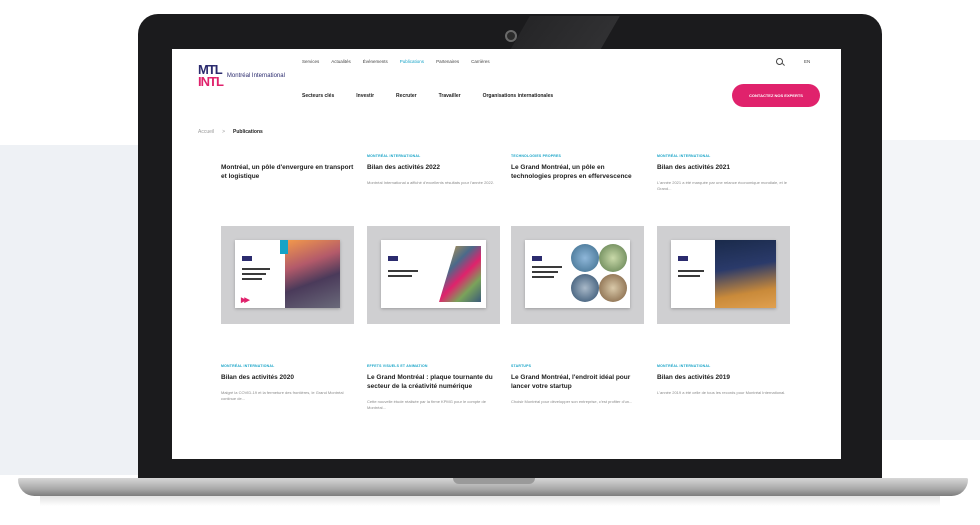  What do you see at coordinates (536, 156) in the screenshot?
I see `card-tag: TECHNOLOGIES PROPRES` at bounding box center [536, 156].